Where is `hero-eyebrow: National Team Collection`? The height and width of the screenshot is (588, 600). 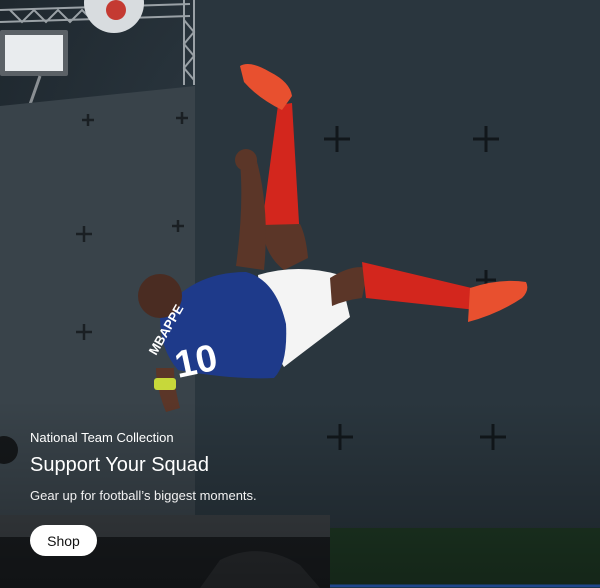
hero-eyebrow: National Team Collection is located at coordinates (102, 437).